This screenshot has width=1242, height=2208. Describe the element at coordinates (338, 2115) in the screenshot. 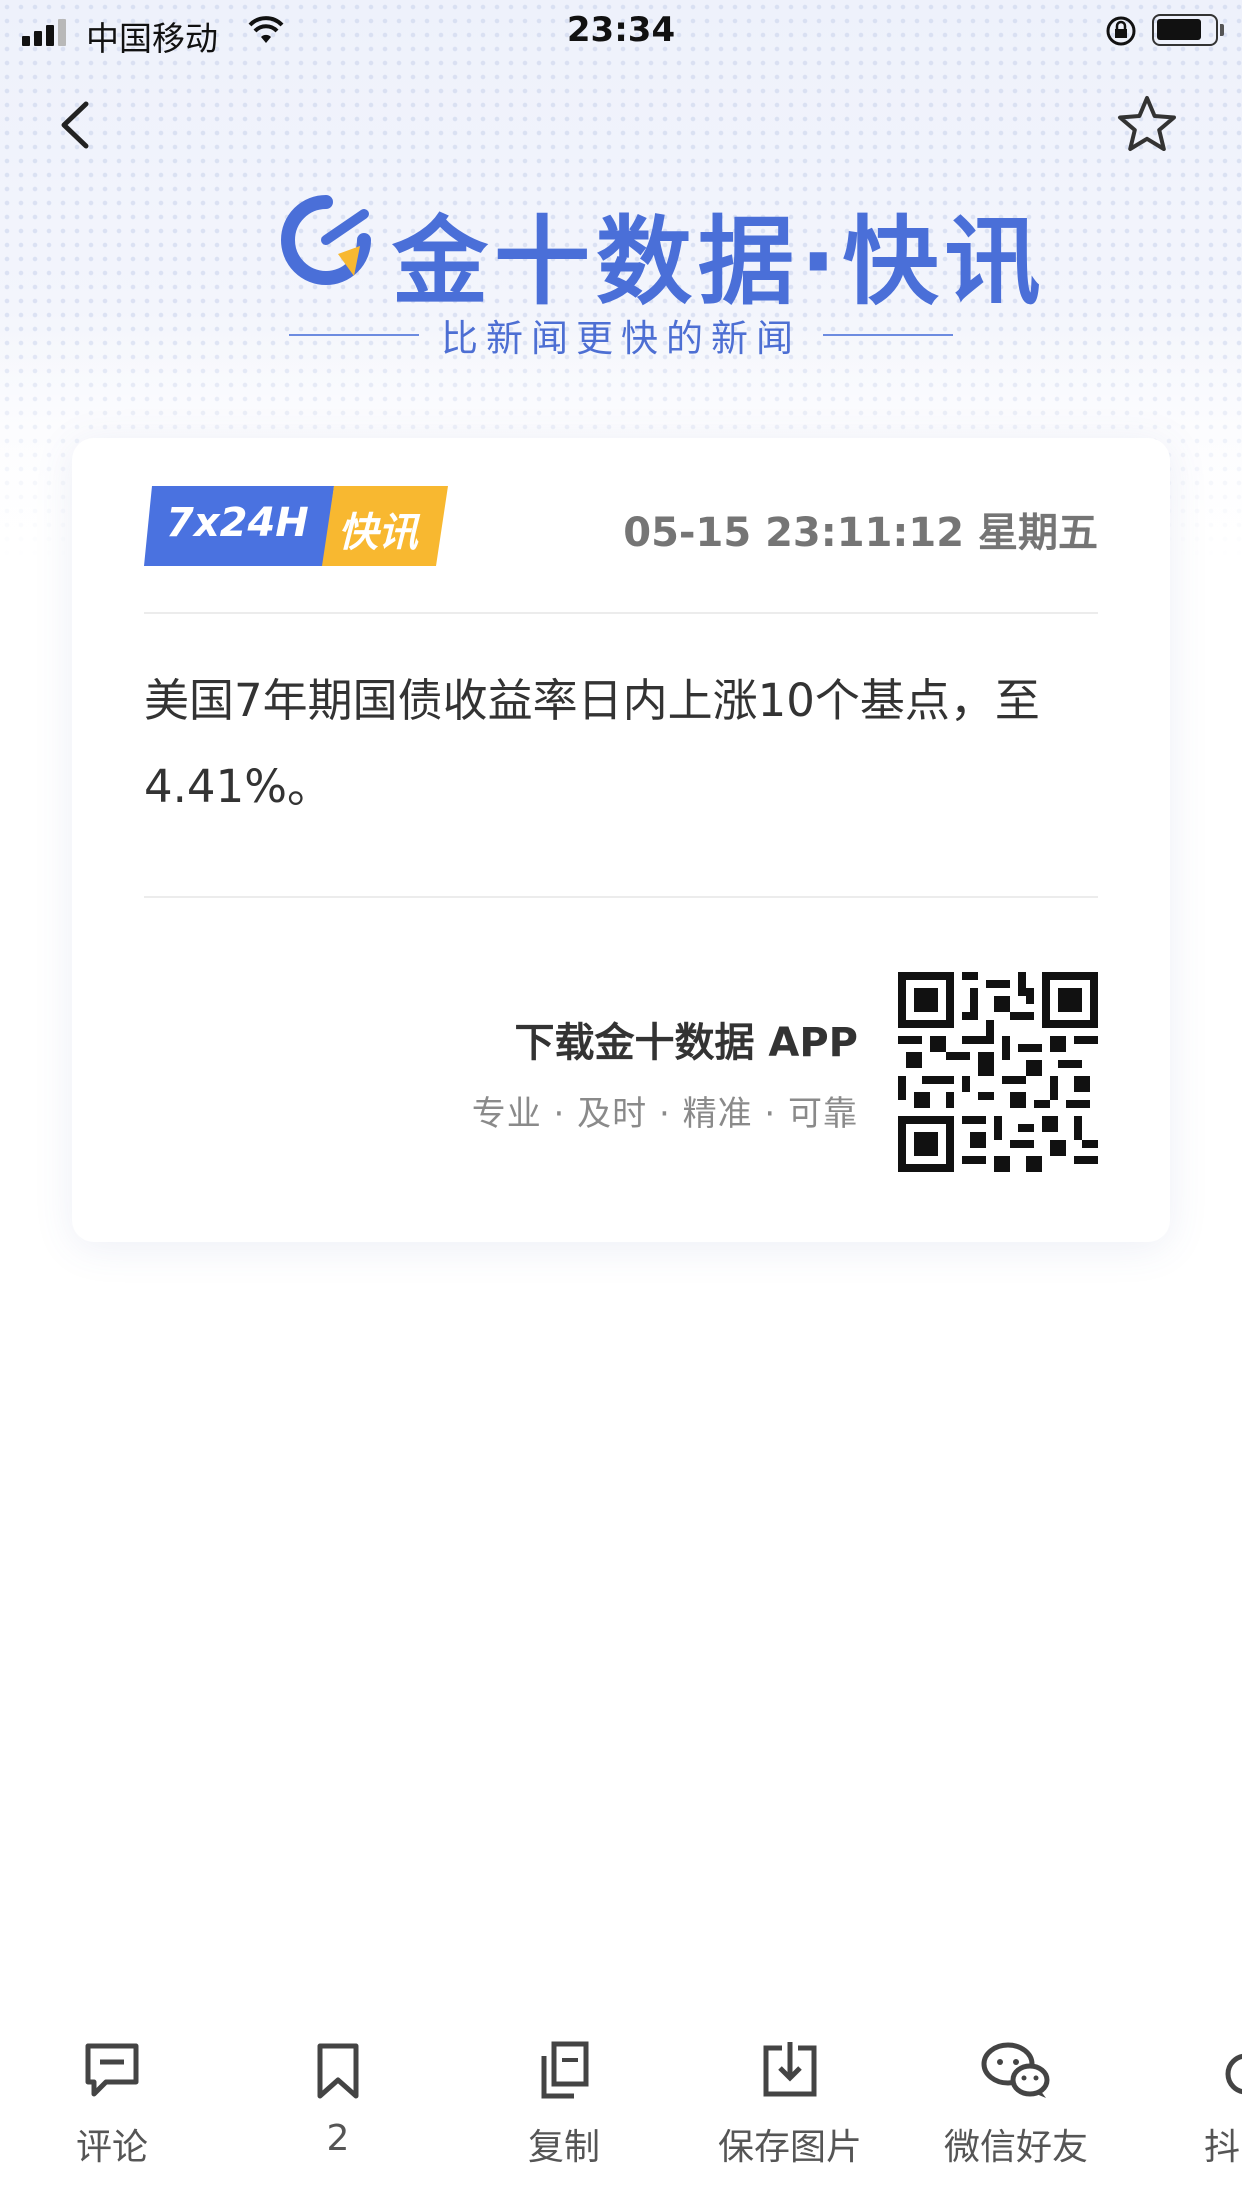

I see `bookmark-button: 2` at that location.